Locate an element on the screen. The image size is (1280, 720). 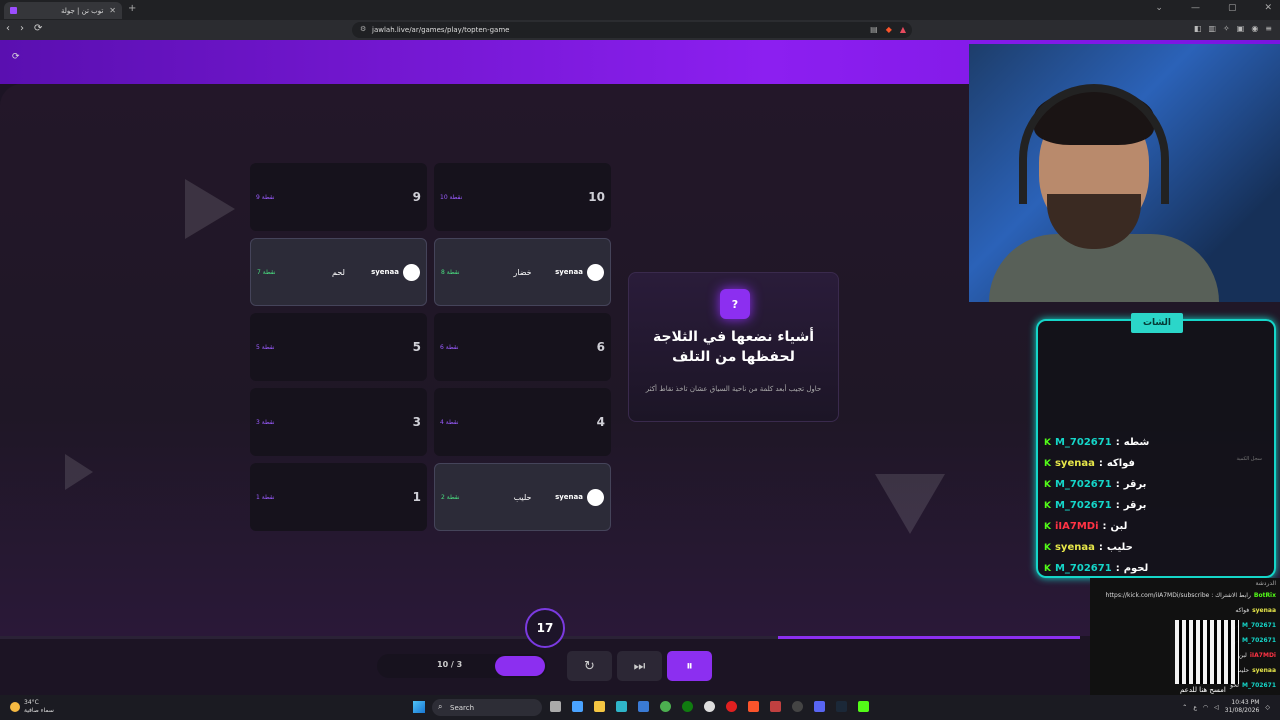
brave-icon is located at coordinates (753, 706).